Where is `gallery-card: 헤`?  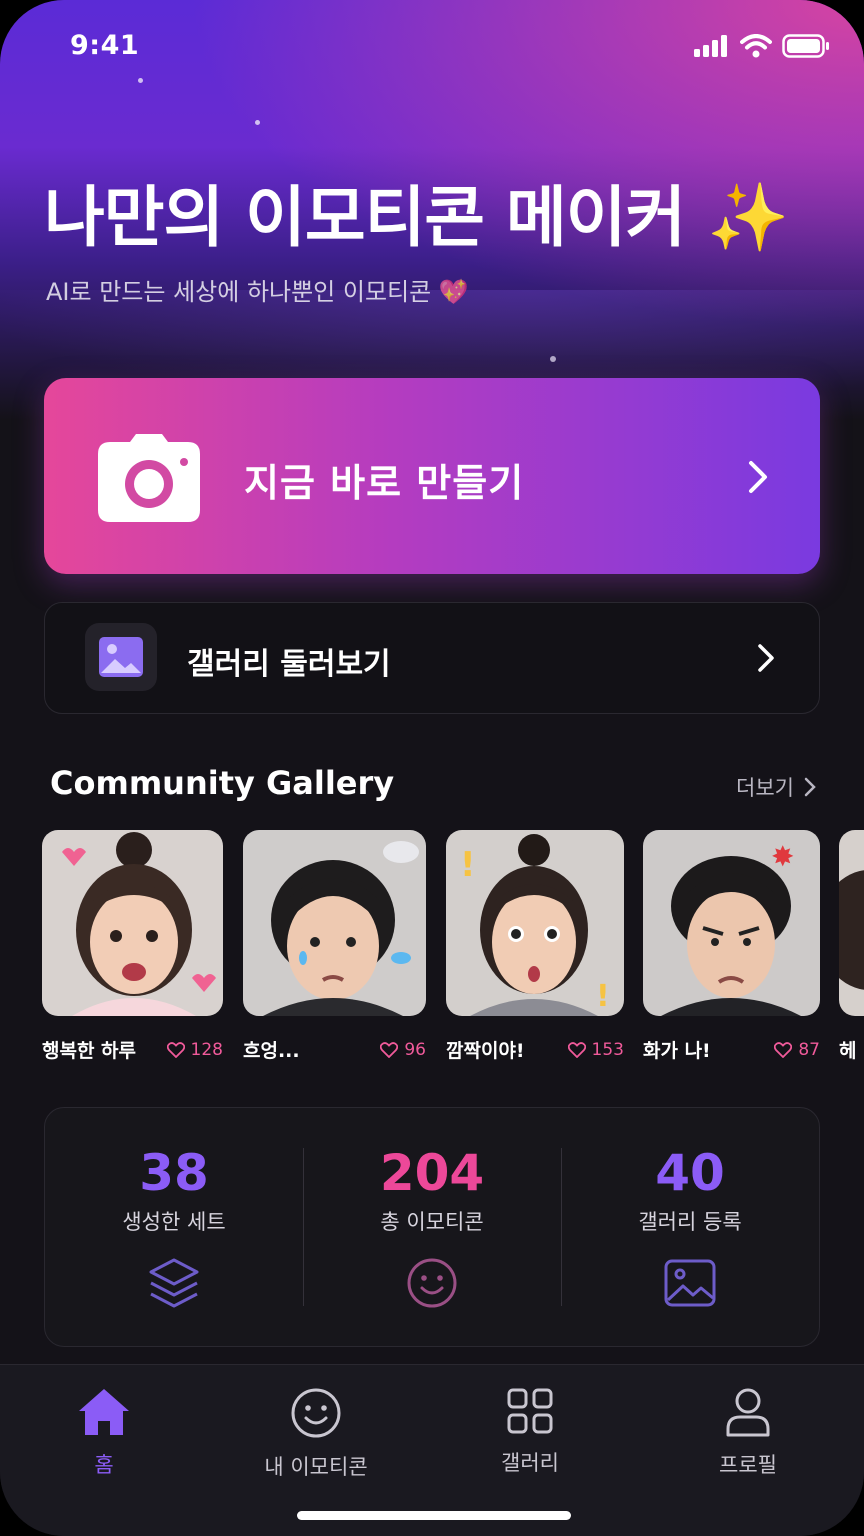
gallery-card: 헤 is located at coordinates (851, 946).